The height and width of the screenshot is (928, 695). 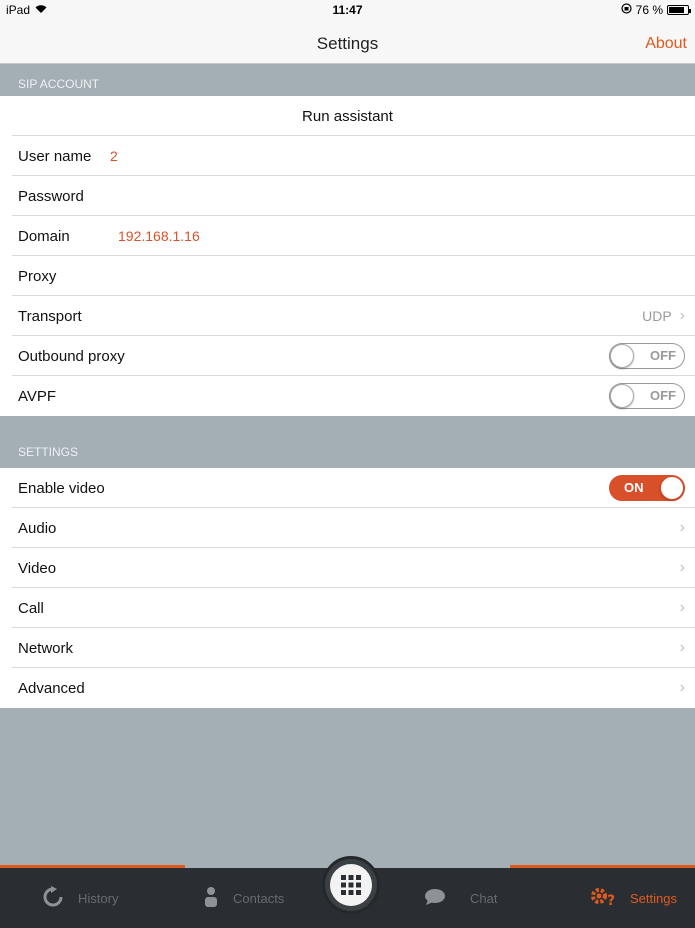 I want to click on username-value: 2, so click(x=114, y=156).